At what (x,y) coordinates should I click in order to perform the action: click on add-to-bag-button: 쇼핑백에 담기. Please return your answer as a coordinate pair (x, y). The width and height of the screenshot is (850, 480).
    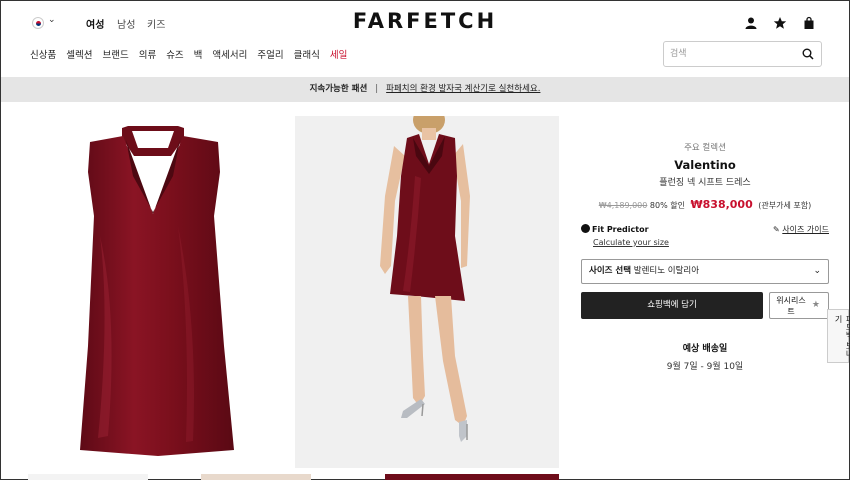
    Looking at the image, I should click on (672, 305).